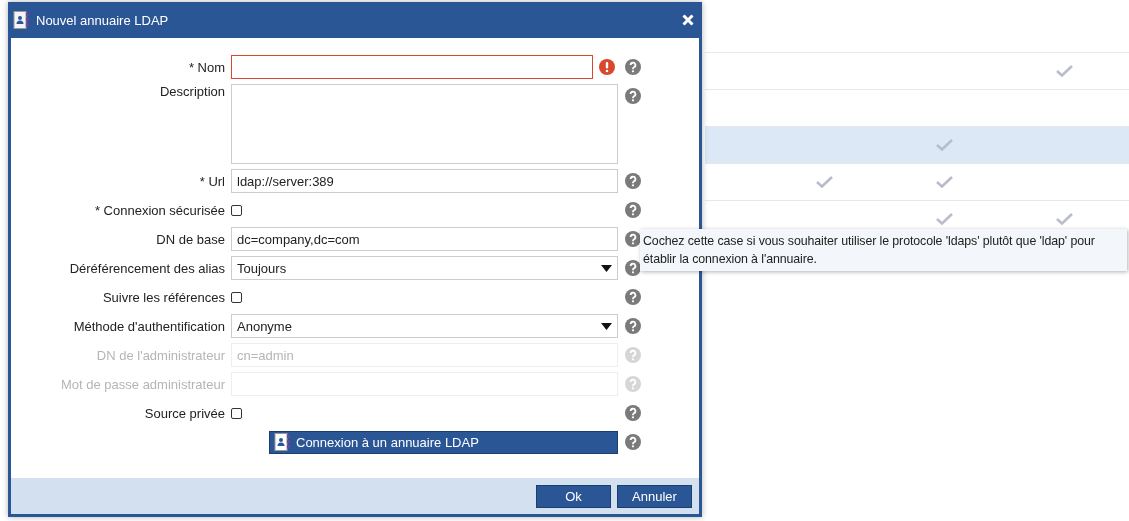 Image resolution: width=1129 pixels, height=521 pixels. I want to click on field-label: DN de base, so click(190, 239).